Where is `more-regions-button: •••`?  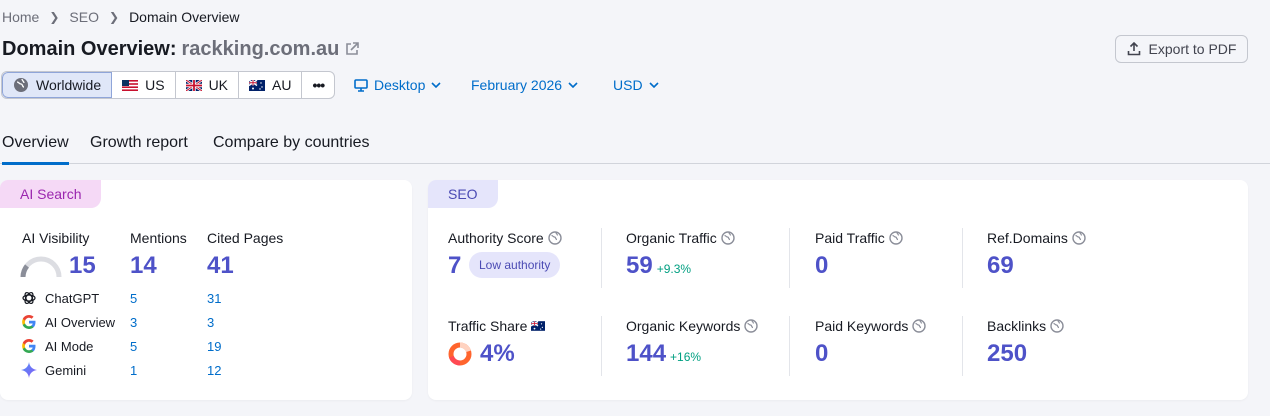
more-regions-button: ••• is located at coordinates (318, 85).